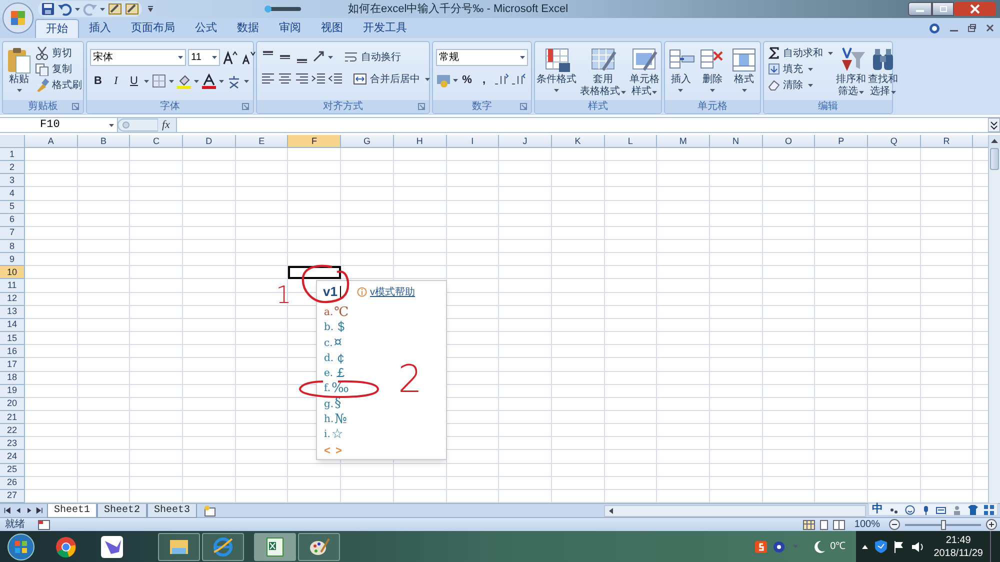  I want to click on number-format-field: 常规, so click(482, 57).